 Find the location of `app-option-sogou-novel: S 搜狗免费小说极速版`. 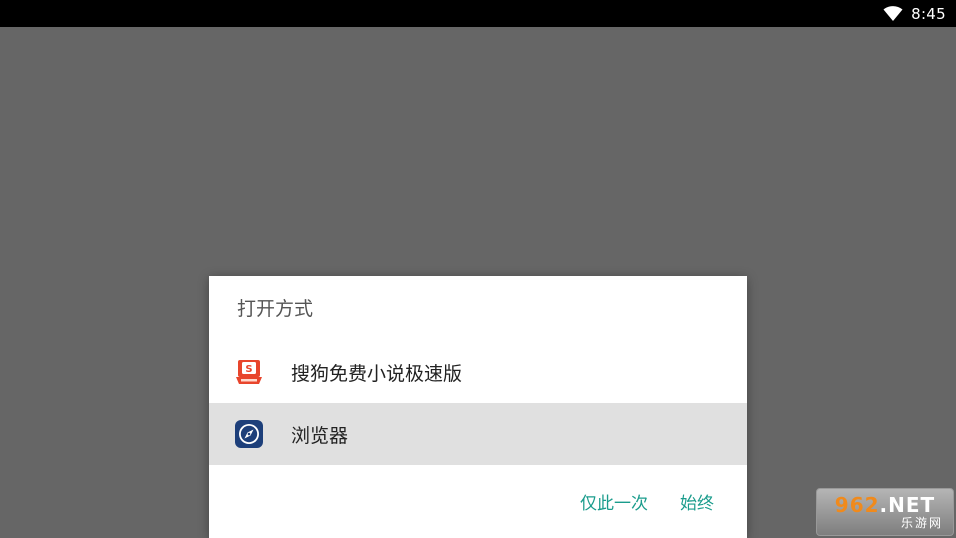

app-option-sogou-novel: S 搜狗免费小说极速版 is located at coordinates (478, 372).